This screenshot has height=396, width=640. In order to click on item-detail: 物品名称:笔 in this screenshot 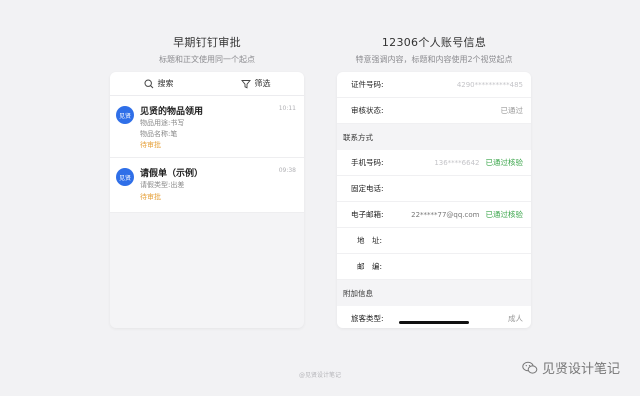, I will do `click(159, 134)`.